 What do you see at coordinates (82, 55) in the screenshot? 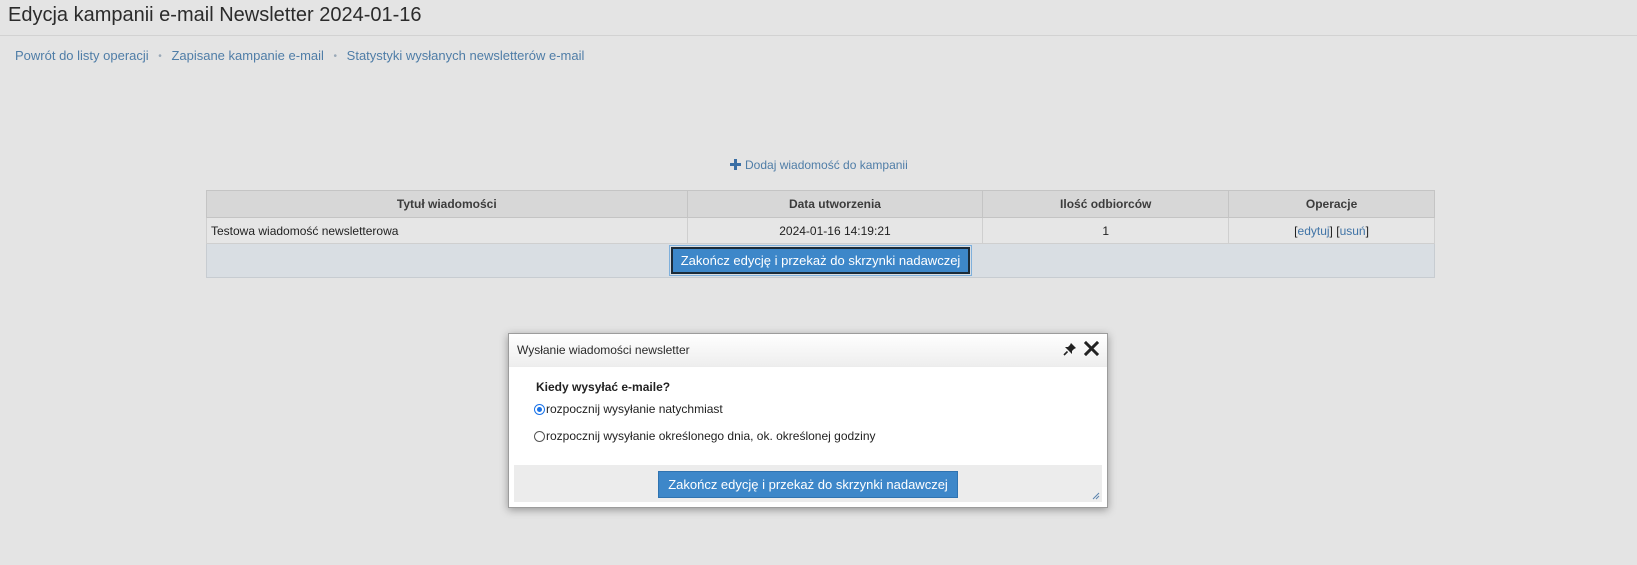
I see `breadcrumb-back-to-operations: Powrót do listy operacji` at bounding box center [82, 55].